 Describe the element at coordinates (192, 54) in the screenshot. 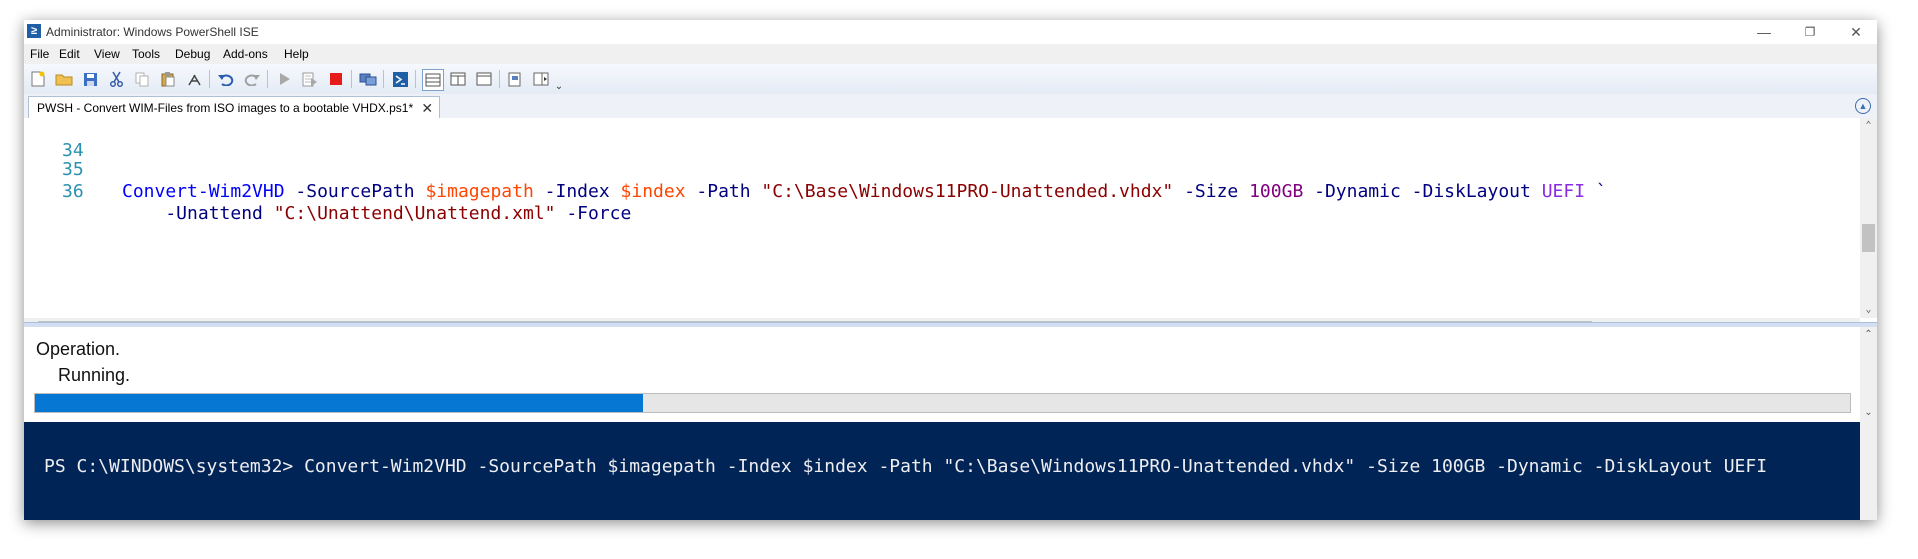

I see `menu-debug: Debug` at that location.